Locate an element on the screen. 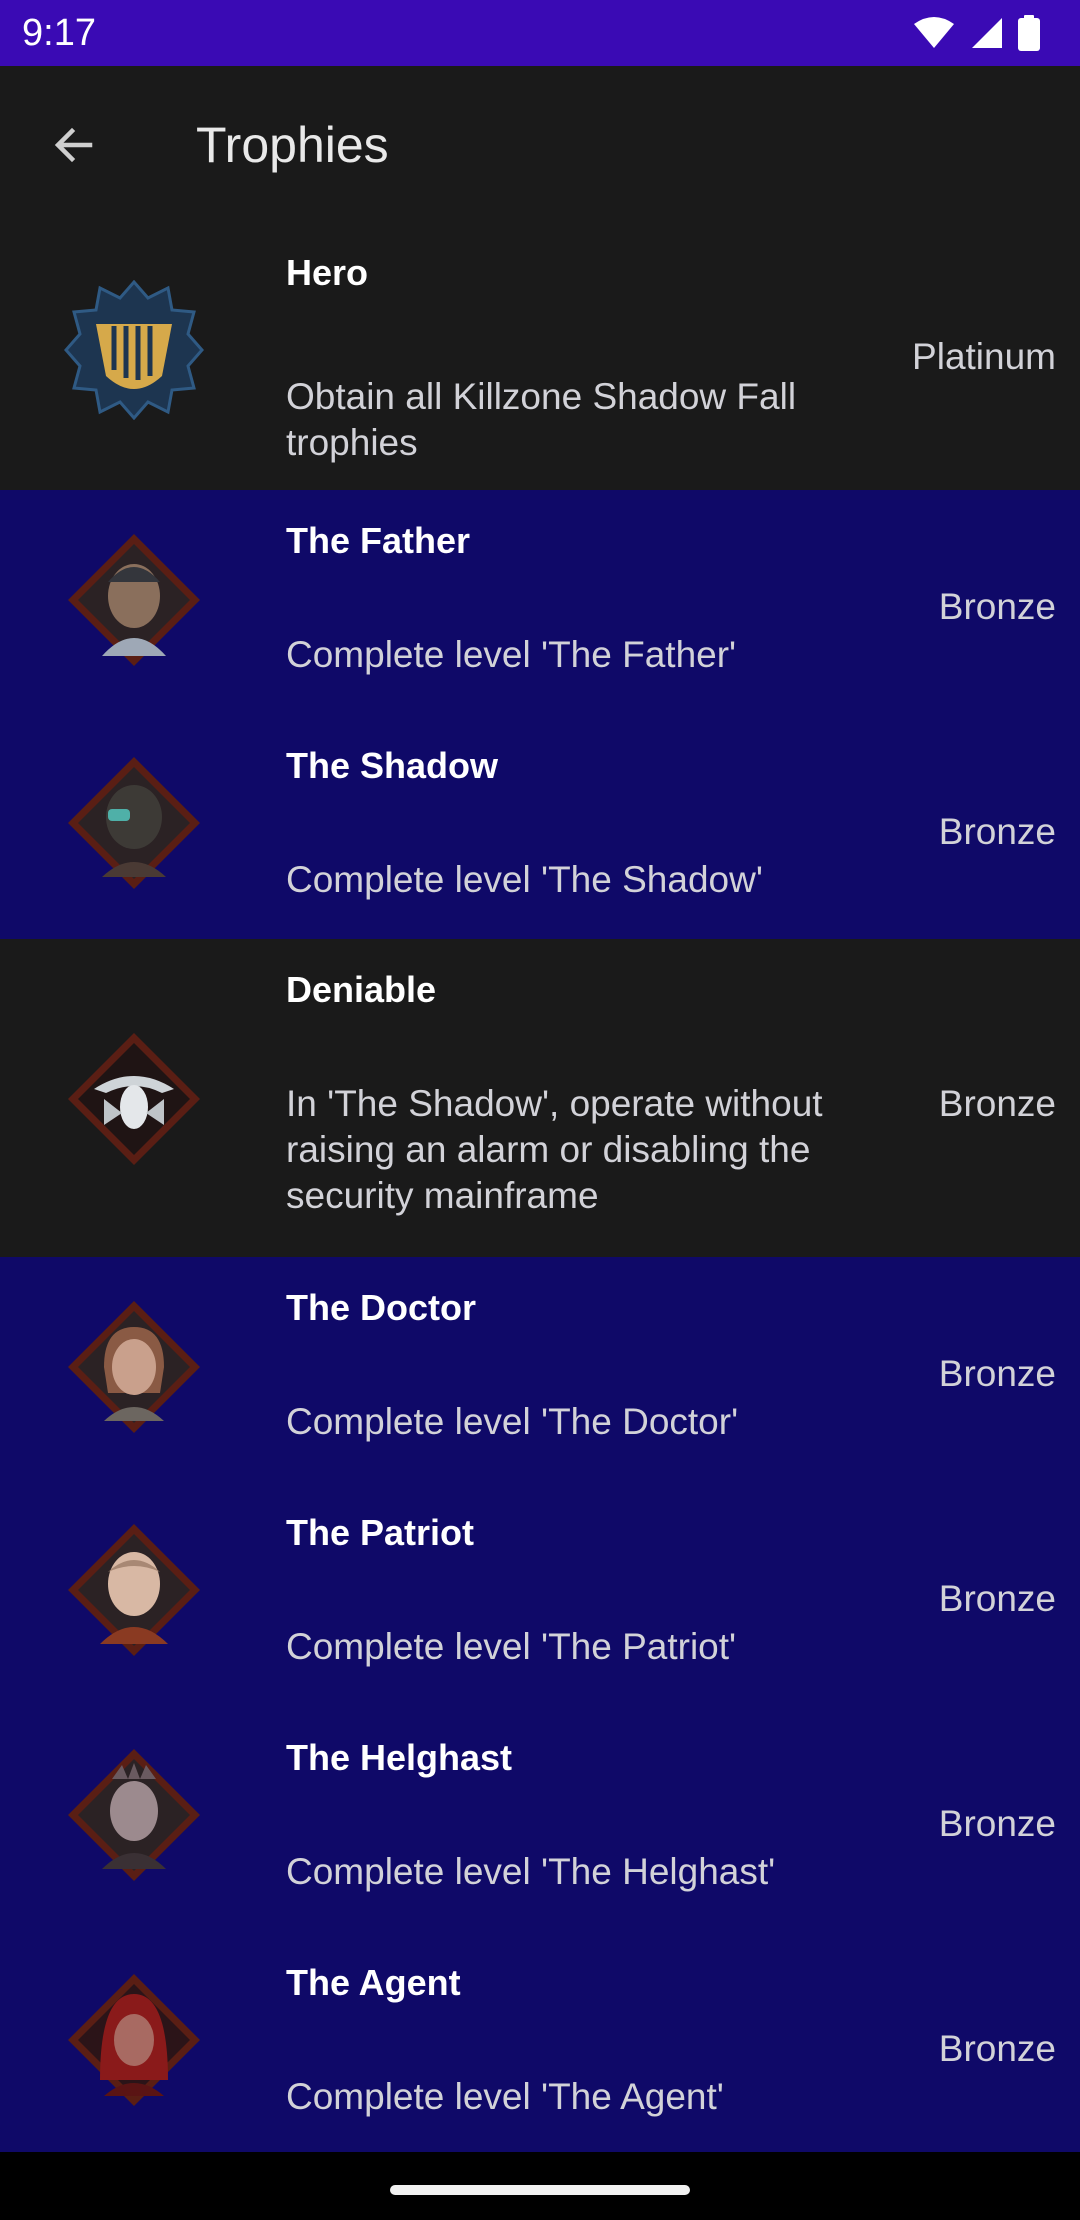 The image size is (1080, 2220). emblem-trophy-icon is located at coordinates (134, 1099).